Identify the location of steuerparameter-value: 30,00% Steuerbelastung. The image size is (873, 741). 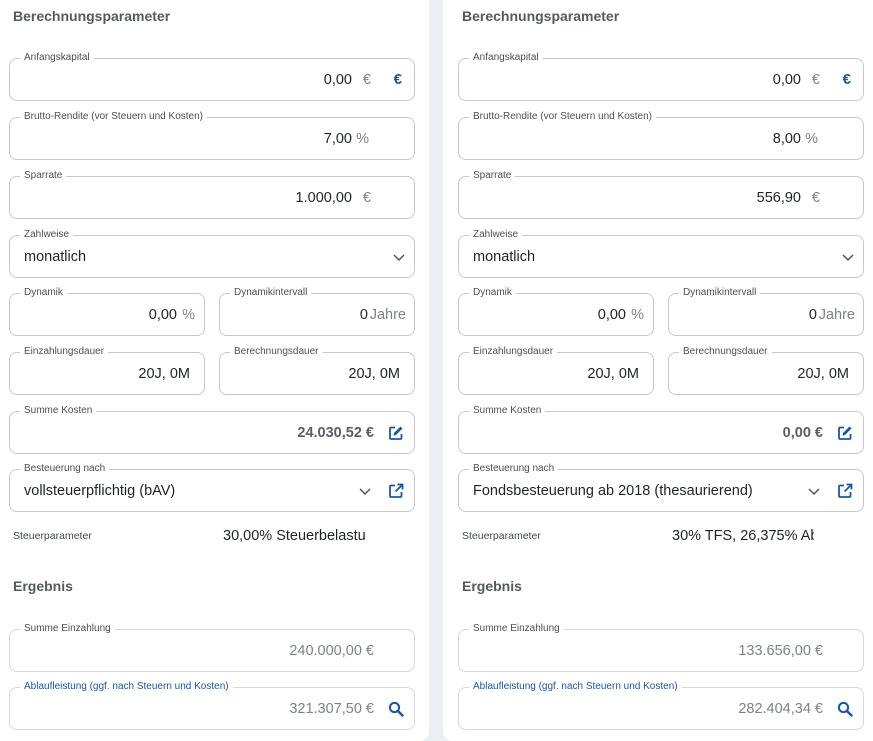
(294, 536).